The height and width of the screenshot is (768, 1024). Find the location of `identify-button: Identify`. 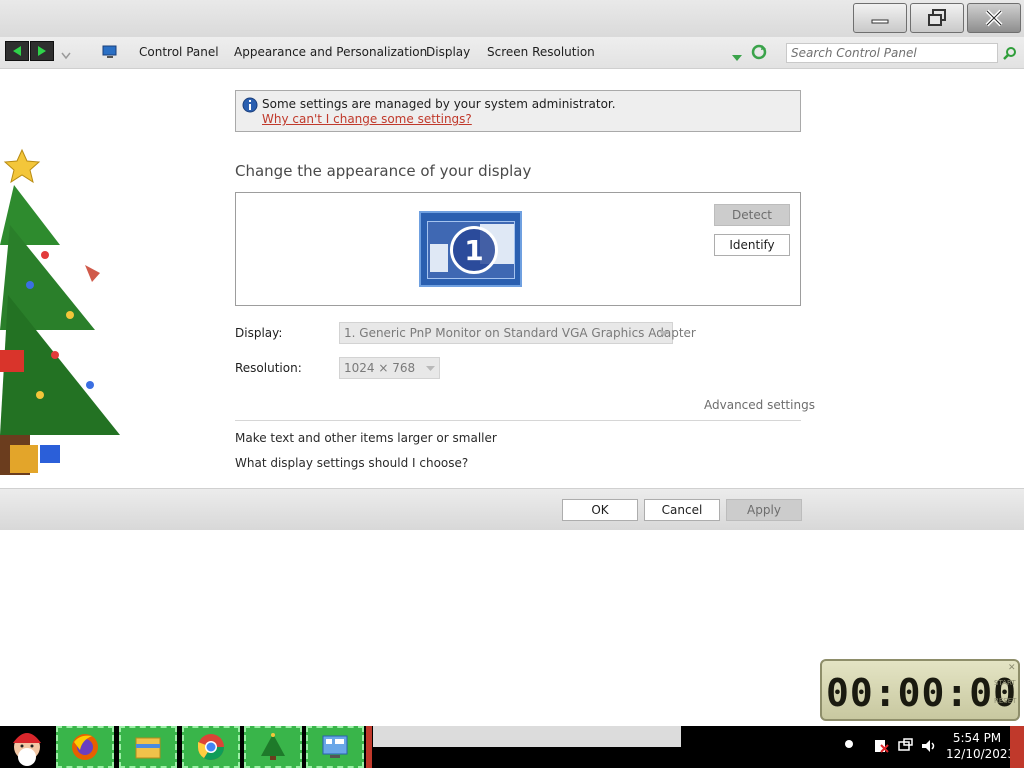

identify-button: Identify is located at coordinates (752, 245).